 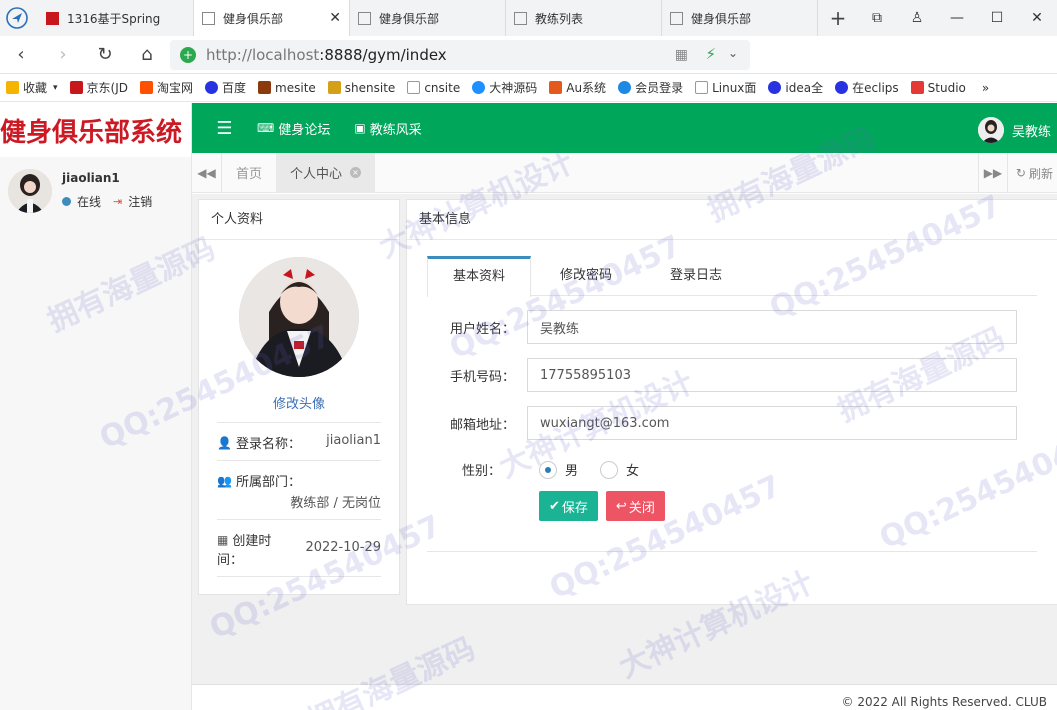 What do you see at coordinates (140, 201) in the screenshot?
I see `logout-link: 注销` at bounding box center [140, 201].